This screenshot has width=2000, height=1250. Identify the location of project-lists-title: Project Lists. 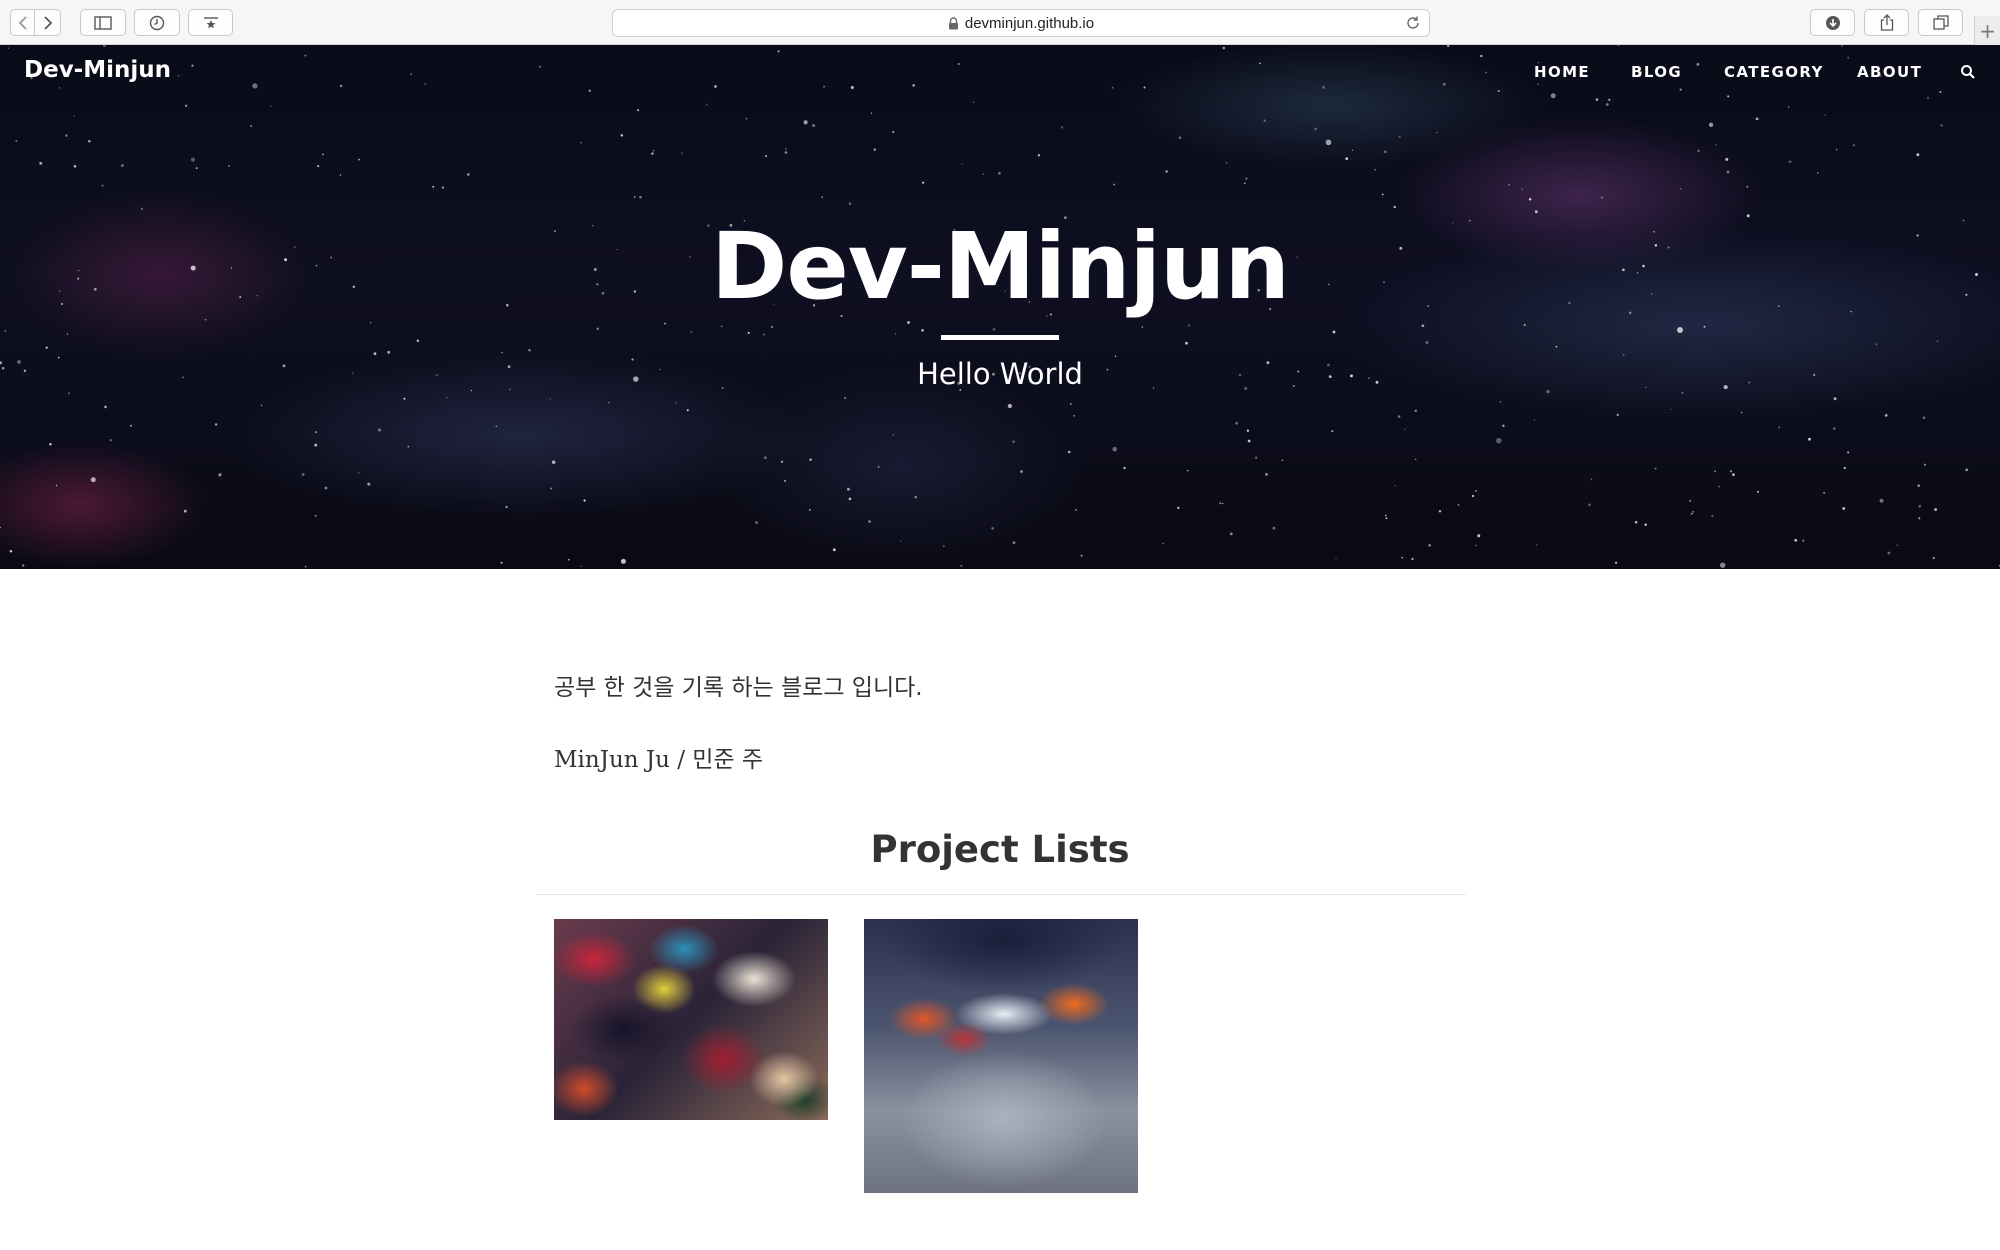
(1000, 849).